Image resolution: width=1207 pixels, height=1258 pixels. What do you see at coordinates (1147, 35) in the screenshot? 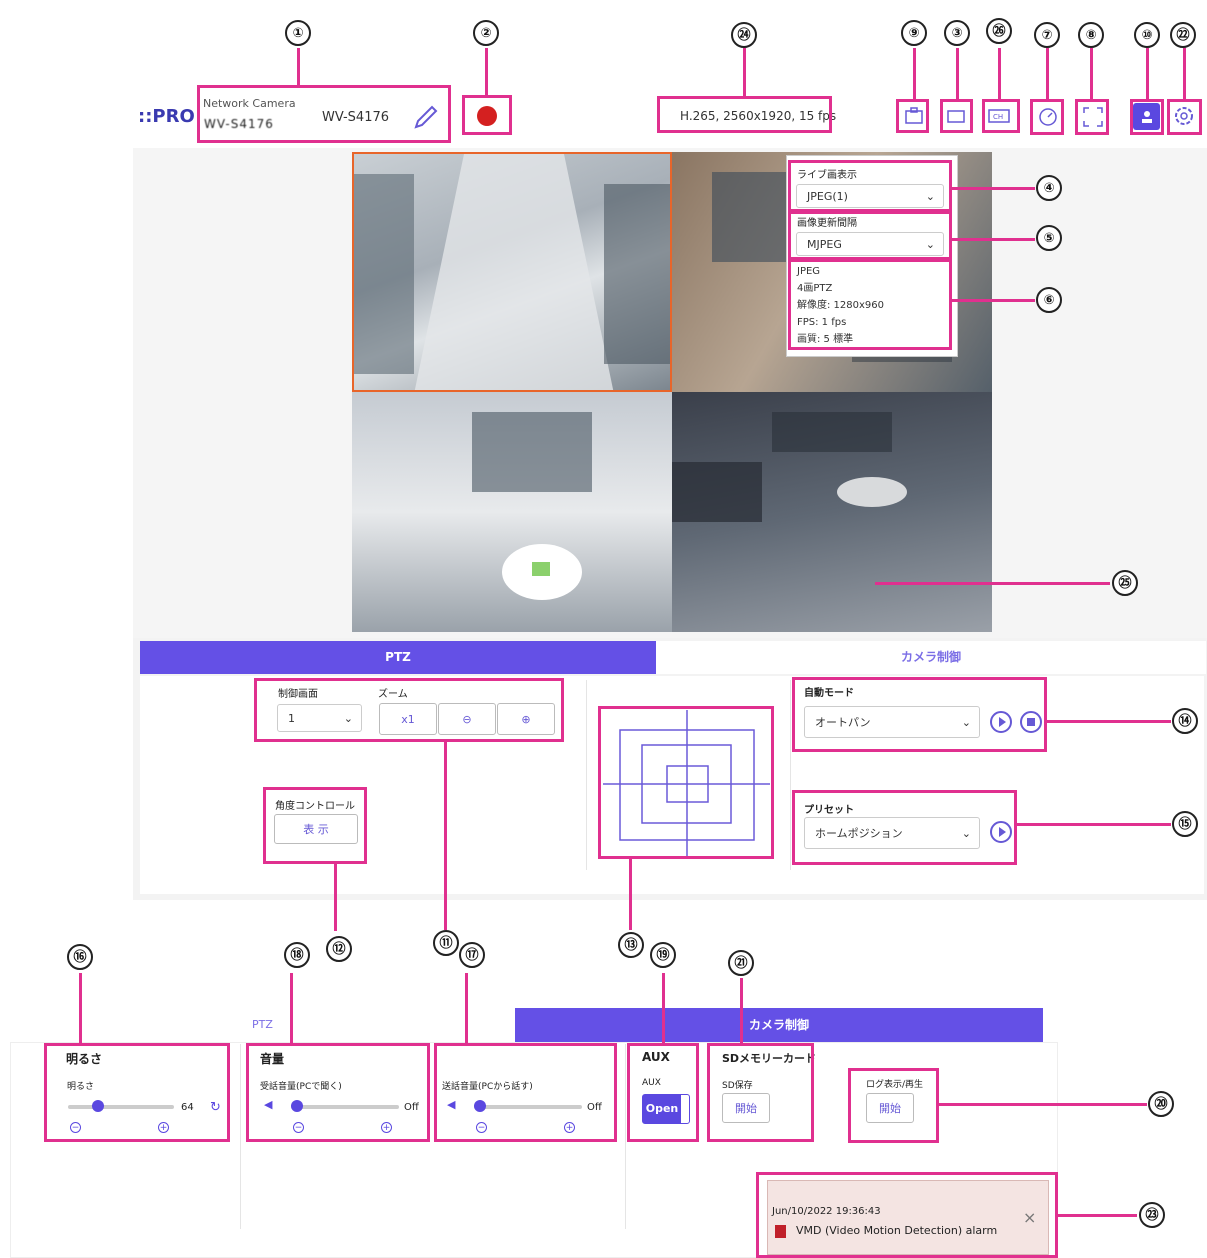
I see `callout-number: ⑩` at bounding box center [1147, 35].